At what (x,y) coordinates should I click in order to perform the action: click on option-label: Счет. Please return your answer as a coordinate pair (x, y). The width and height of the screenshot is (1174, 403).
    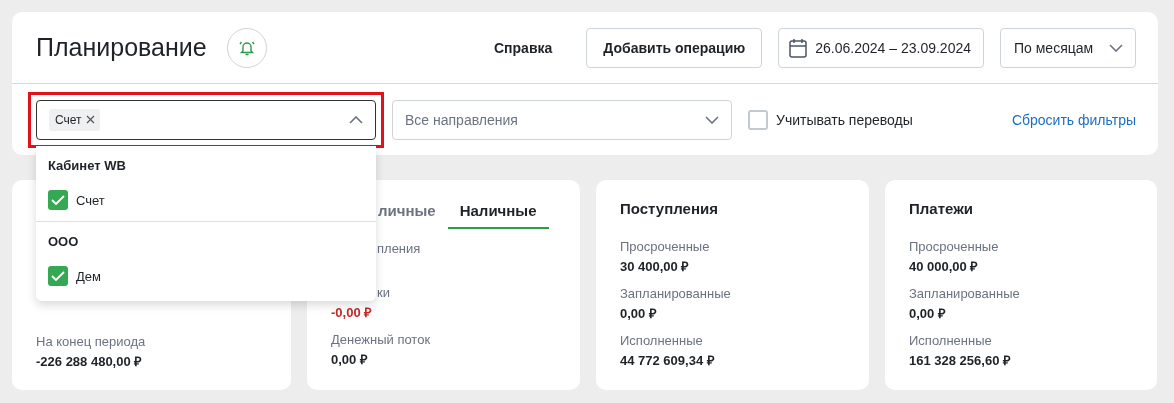
    Looking at the image, I should click on (90, 200).